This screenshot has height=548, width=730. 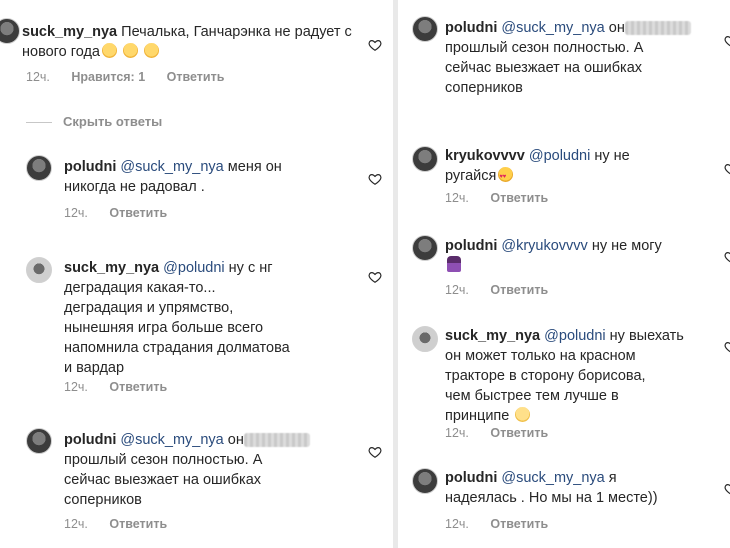 What do you see at coordinates (540, 356) in the screenshot?
I see `reply-line: он может только на красном` at bounding box center [540, 356].